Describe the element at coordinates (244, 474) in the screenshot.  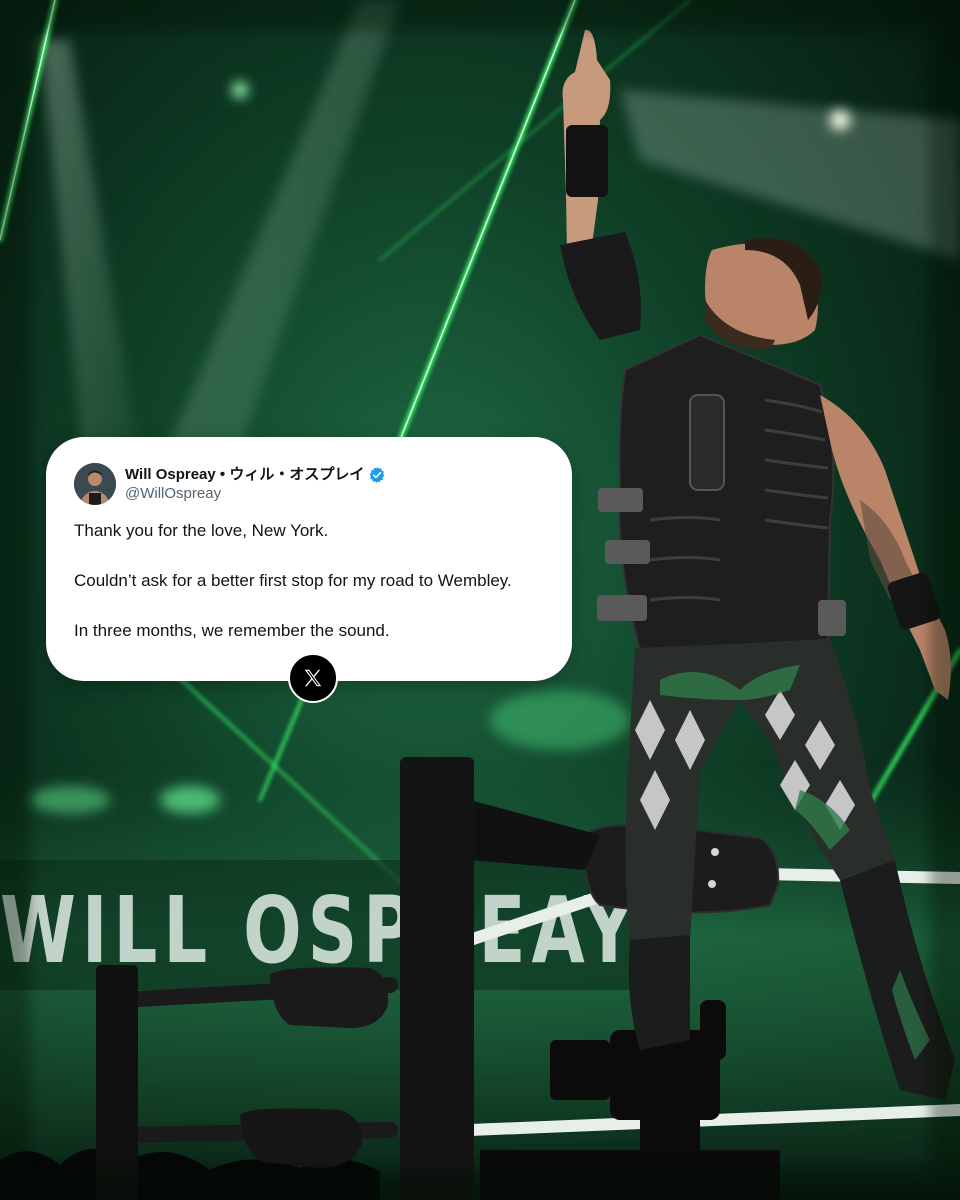
I see `display-name: Will Ospreay • ウィル・オスプレイ` at that location.